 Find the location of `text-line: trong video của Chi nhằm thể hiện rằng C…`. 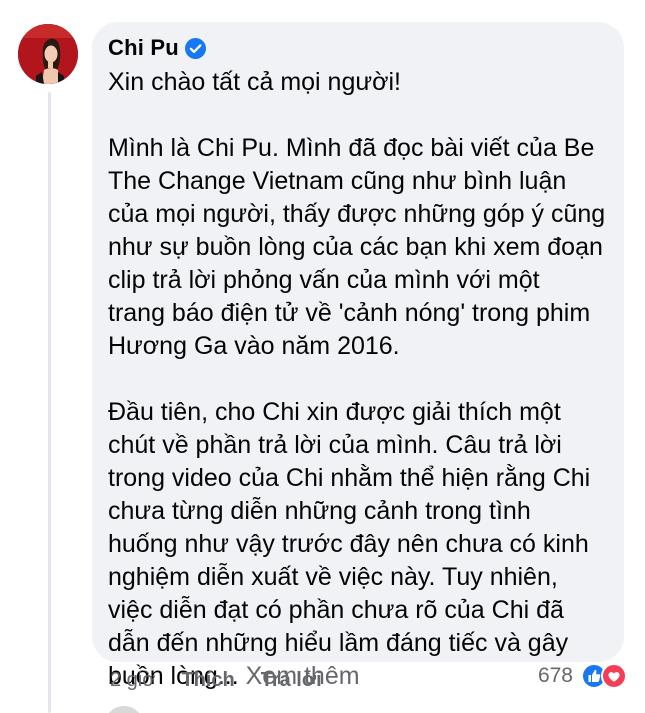

text-line: trong video của Chi nhằm thể hiện rằng C… is located at coordinates (349, 478).